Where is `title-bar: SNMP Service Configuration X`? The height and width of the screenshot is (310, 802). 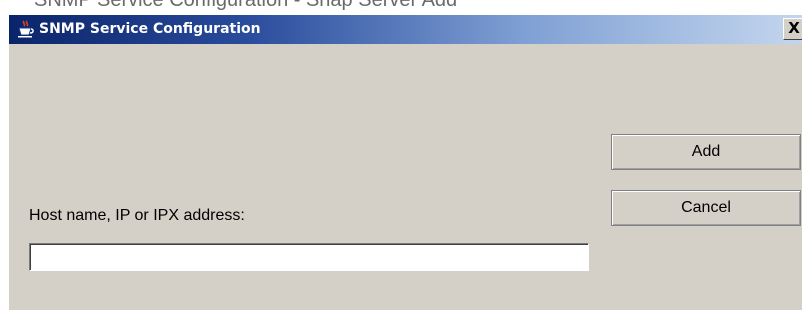
title-bar: SNMP Service Configuration X is located at coordinates (405, 29).